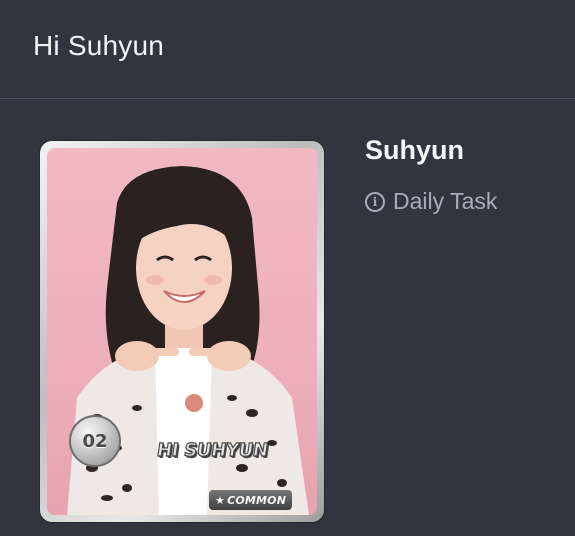  I want to click on card-number-badge: 02, so click(95, 441).